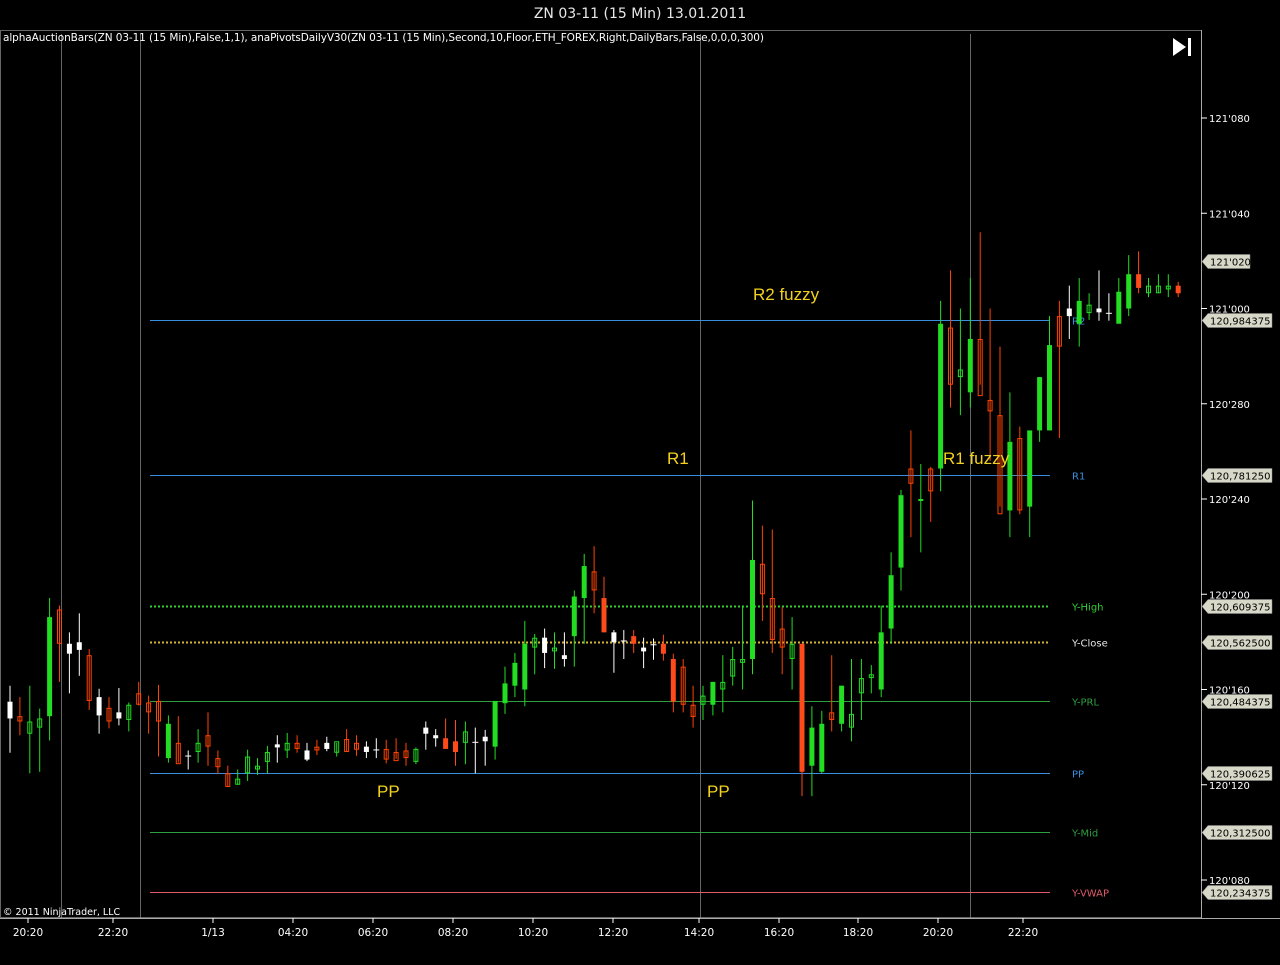 Image resolution: width=1280 pixels, height=965 pixels. I want to click on current-price-text: 121'020, so click(1230, 263).